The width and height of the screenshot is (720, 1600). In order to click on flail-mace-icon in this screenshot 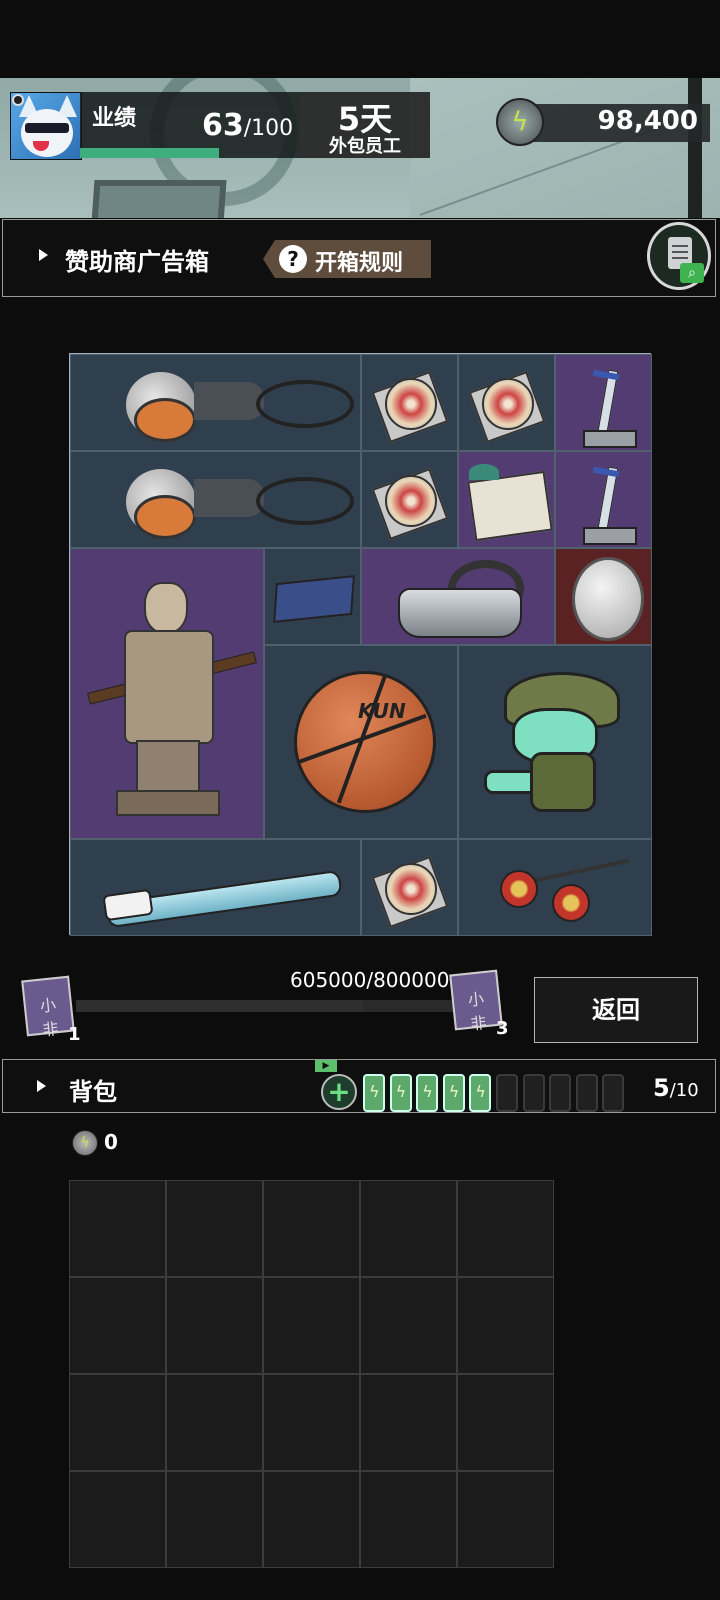, I will do `click(555, 887)`.